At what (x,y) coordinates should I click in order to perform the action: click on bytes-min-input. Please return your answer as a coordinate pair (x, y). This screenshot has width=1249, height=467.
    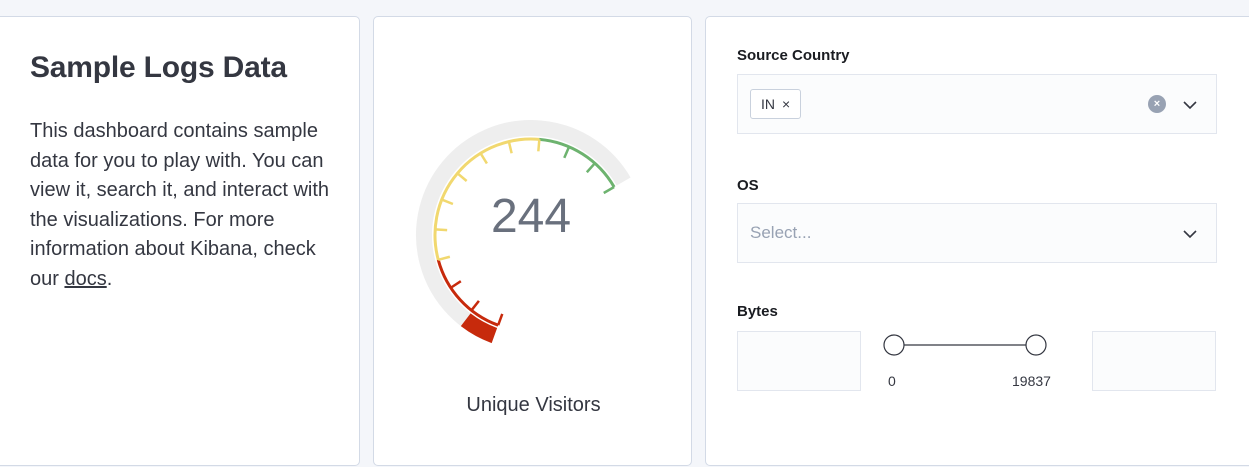
    Looking at the image, I should click on (799, 361).